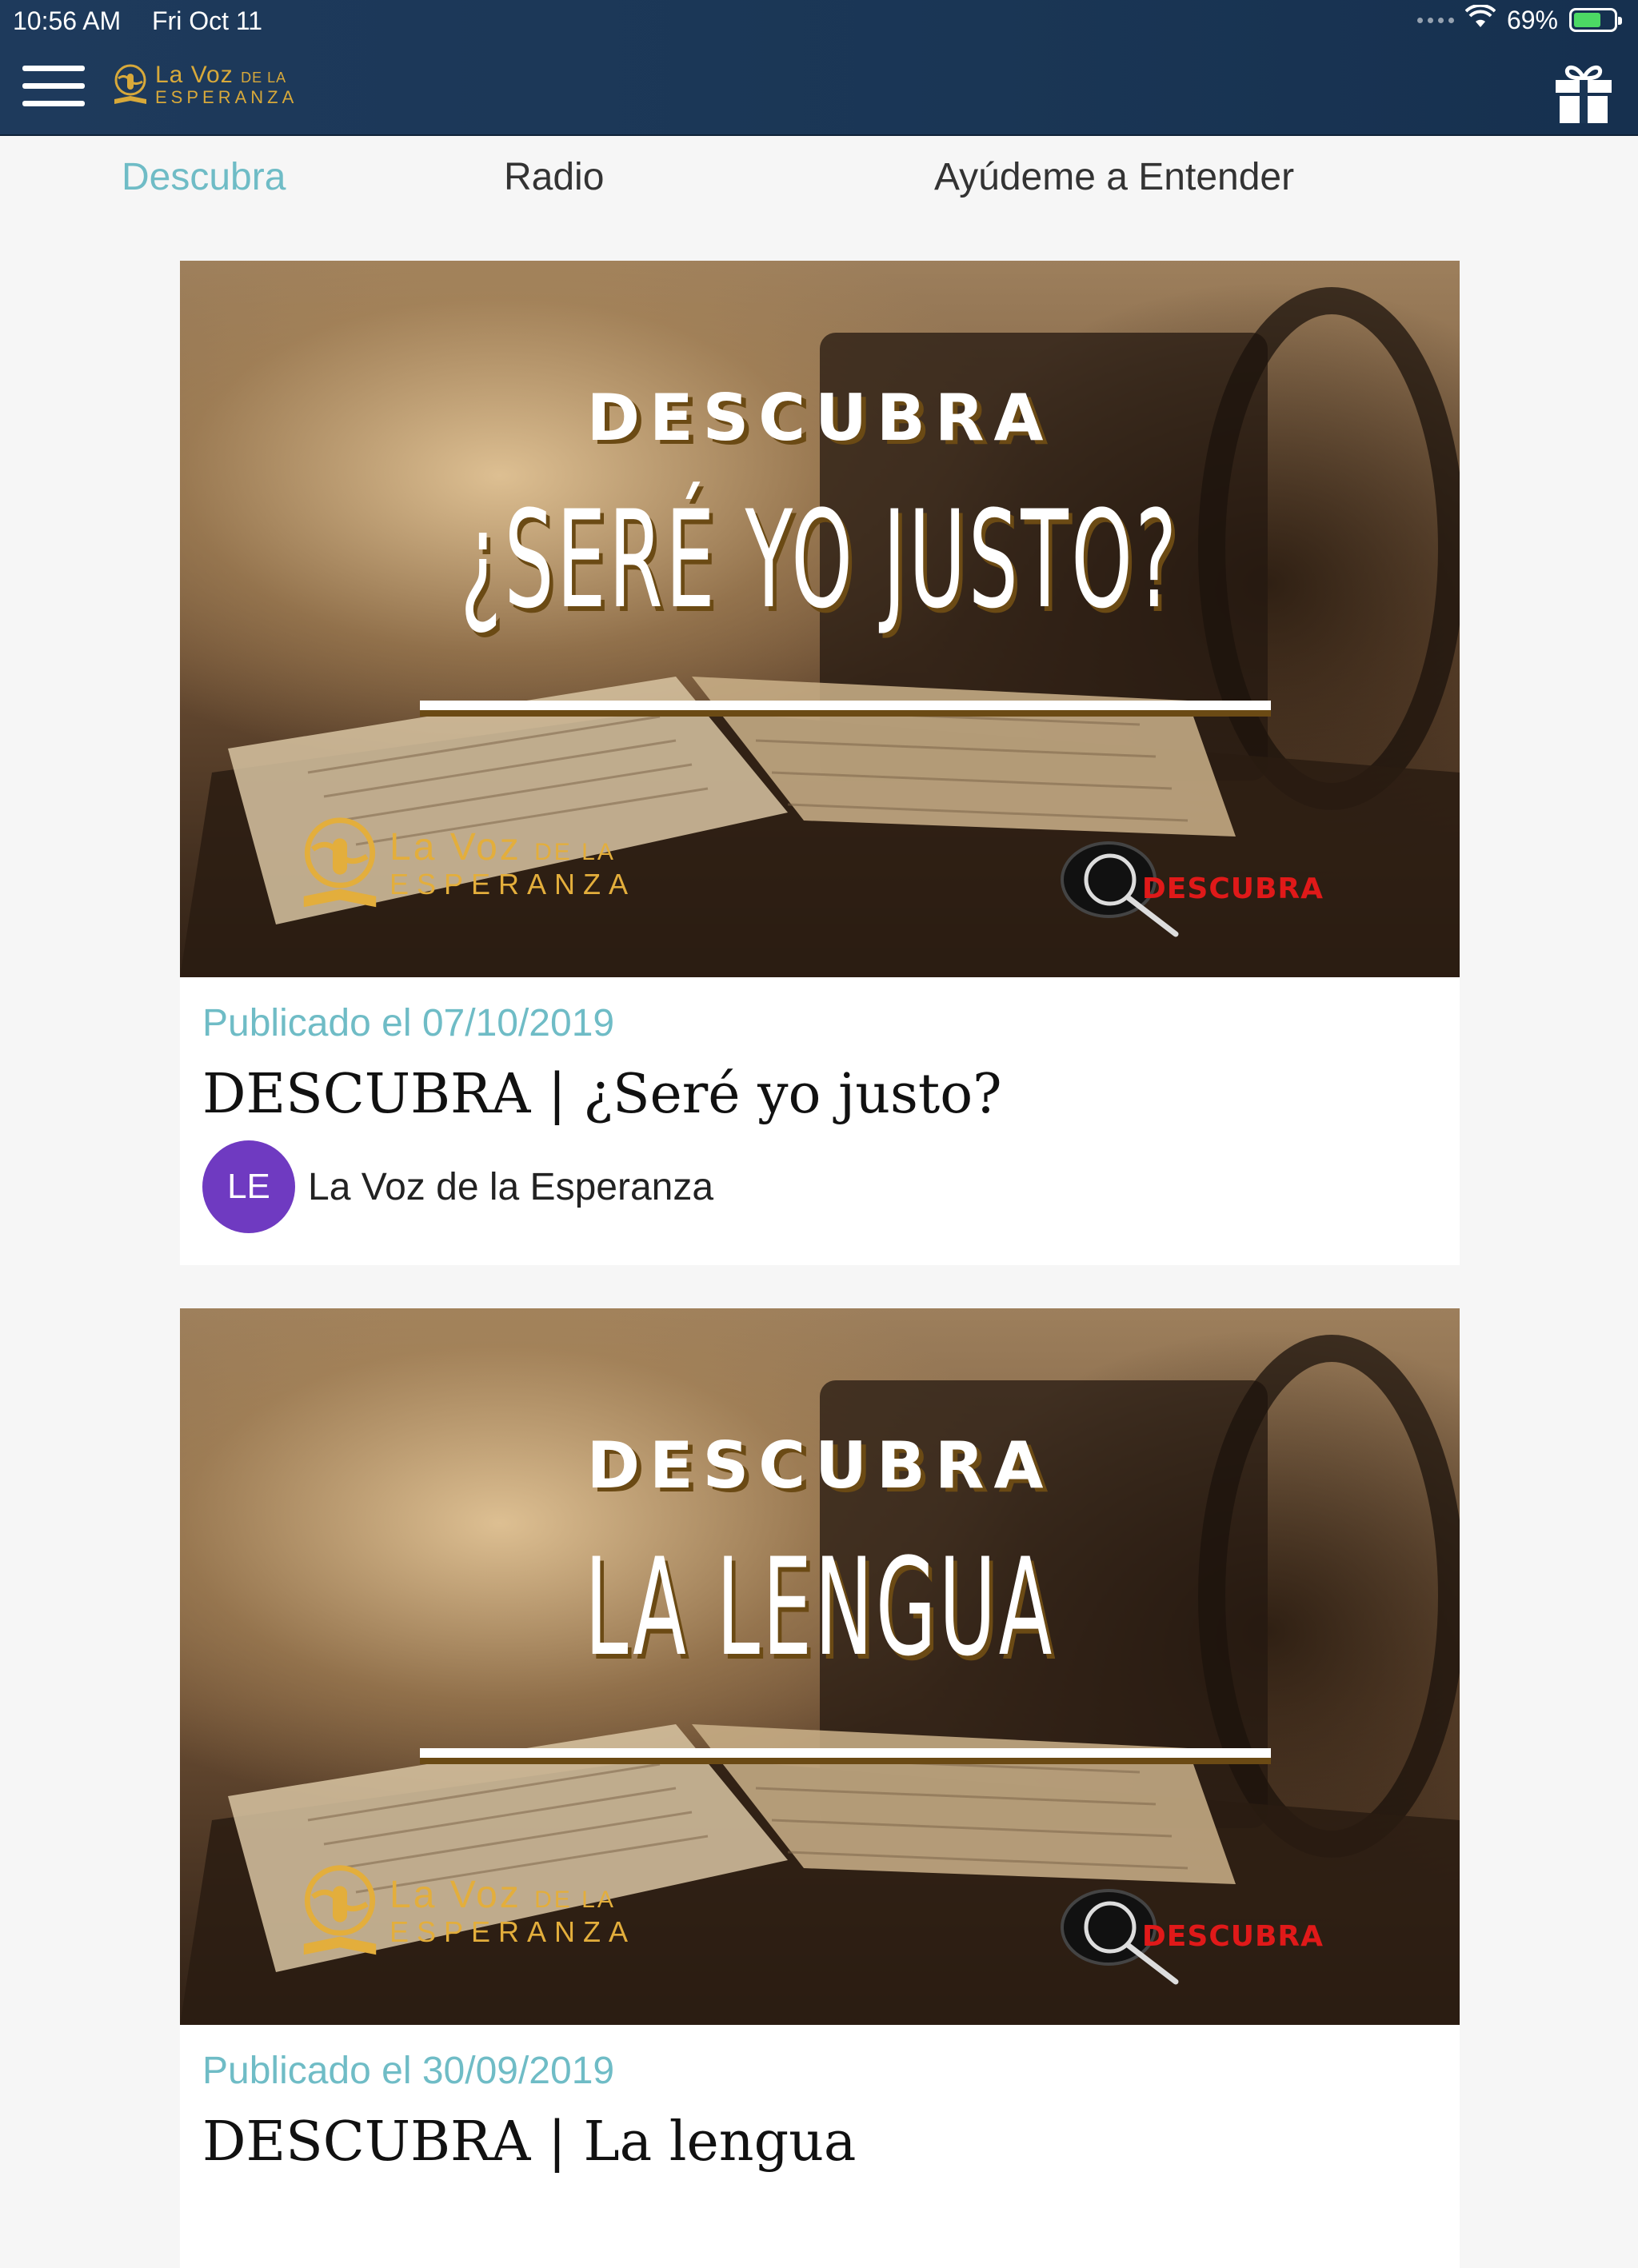 Image resolution: width=1638 pixels, height=2268 pixels. I want to click on logo-text-small: DE LA, so click(264, 78).